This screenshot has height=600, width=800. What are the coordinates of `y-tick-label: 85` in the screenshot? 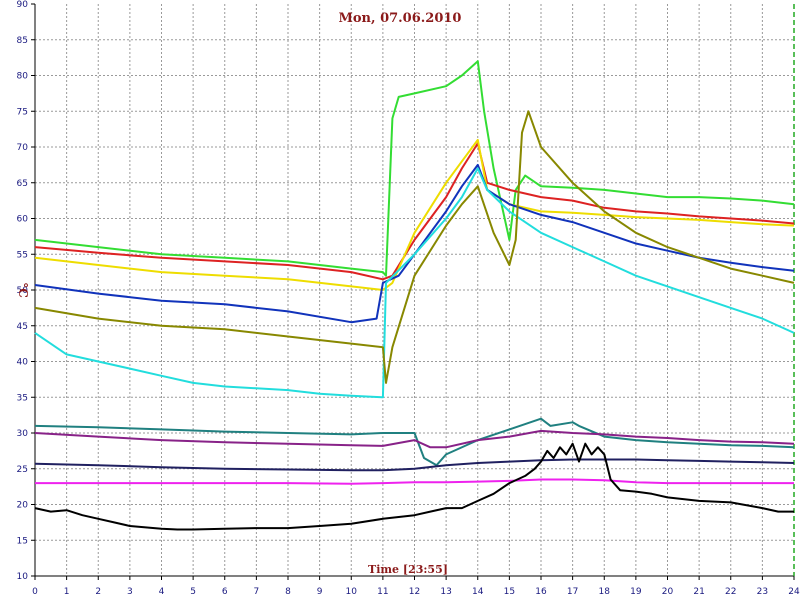 It's located at (22, 41).